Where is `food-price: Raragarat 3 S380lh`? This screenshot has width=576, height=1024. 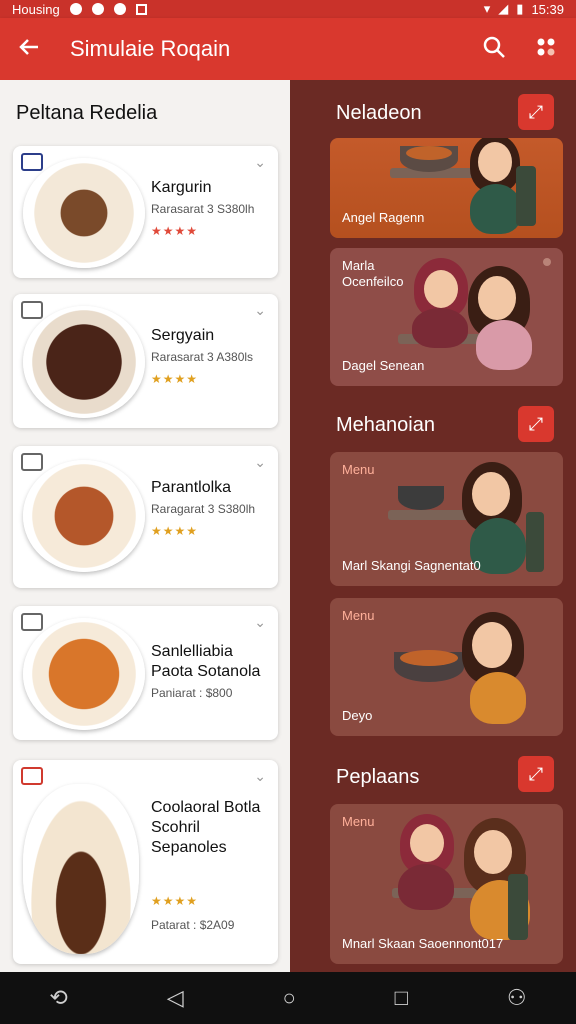
food-price: Raragarat 3 S380lh is located at coordinates (203, 509).